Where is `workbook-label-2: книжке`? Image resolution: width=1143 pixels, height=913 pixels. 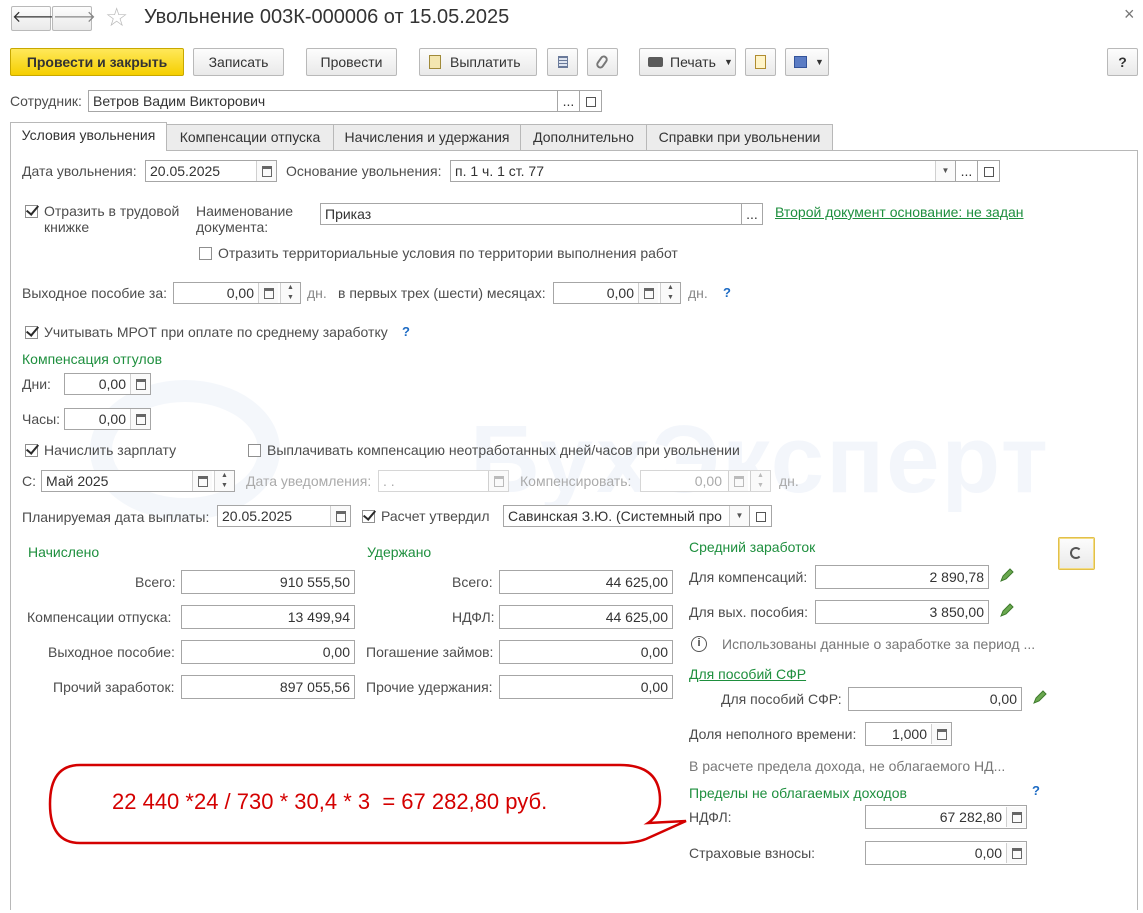 workbook-label-2: книжке is located at coordinates (67, 227).